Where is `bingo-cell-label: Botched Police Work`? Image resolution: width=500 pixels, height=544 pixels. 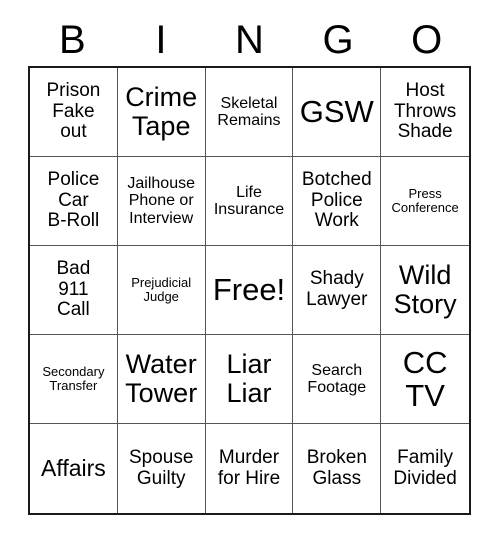 bingo-cell-label: Botched Police Work is located at coordinates (336, 200).